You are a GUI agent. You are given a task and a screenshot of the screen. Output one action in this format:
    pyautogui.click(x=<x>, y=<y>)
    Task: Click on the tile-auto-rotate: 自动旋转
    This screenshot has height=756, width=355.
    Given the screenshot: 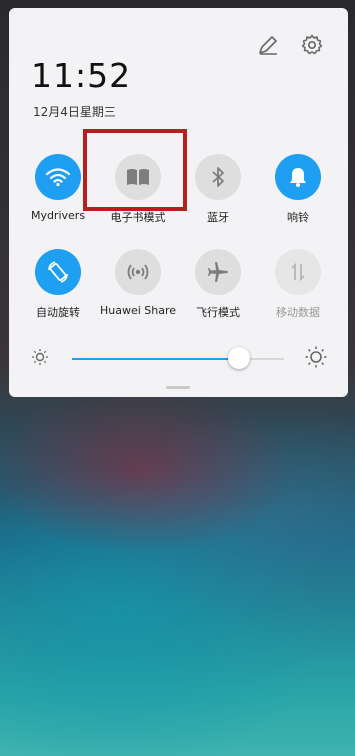 What is the action you would take?
    pyautogui.click(x=58, y=284)
    